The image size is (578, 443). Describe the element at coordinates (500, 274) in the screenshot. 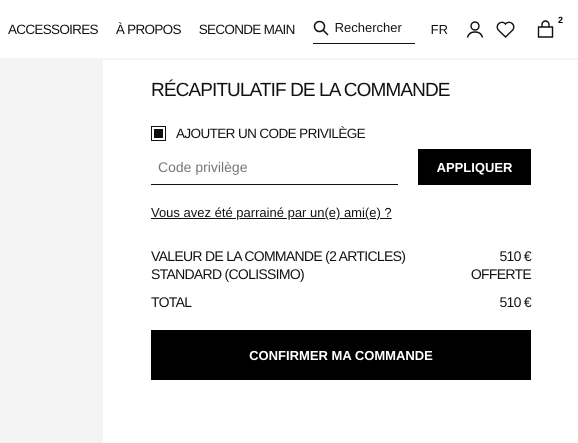

I see `line-value: OFFERTE` at that location.